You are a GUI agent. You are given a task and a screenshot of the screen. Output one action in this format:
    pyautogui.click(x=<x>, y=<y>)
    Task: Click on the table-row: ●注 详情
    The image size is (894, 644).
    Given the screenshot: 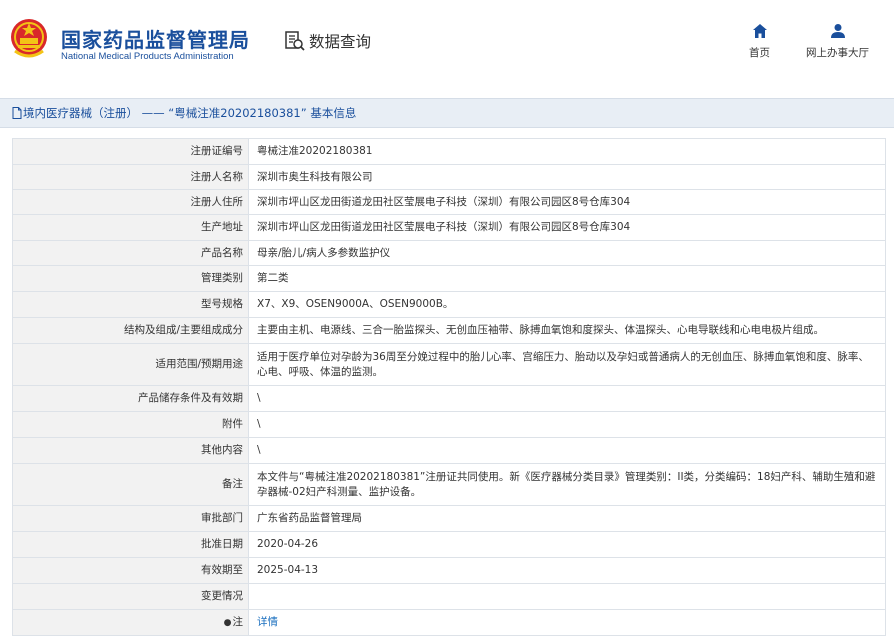 What is the action you would take?
    pyautogui.click(x=449, y=622)
    